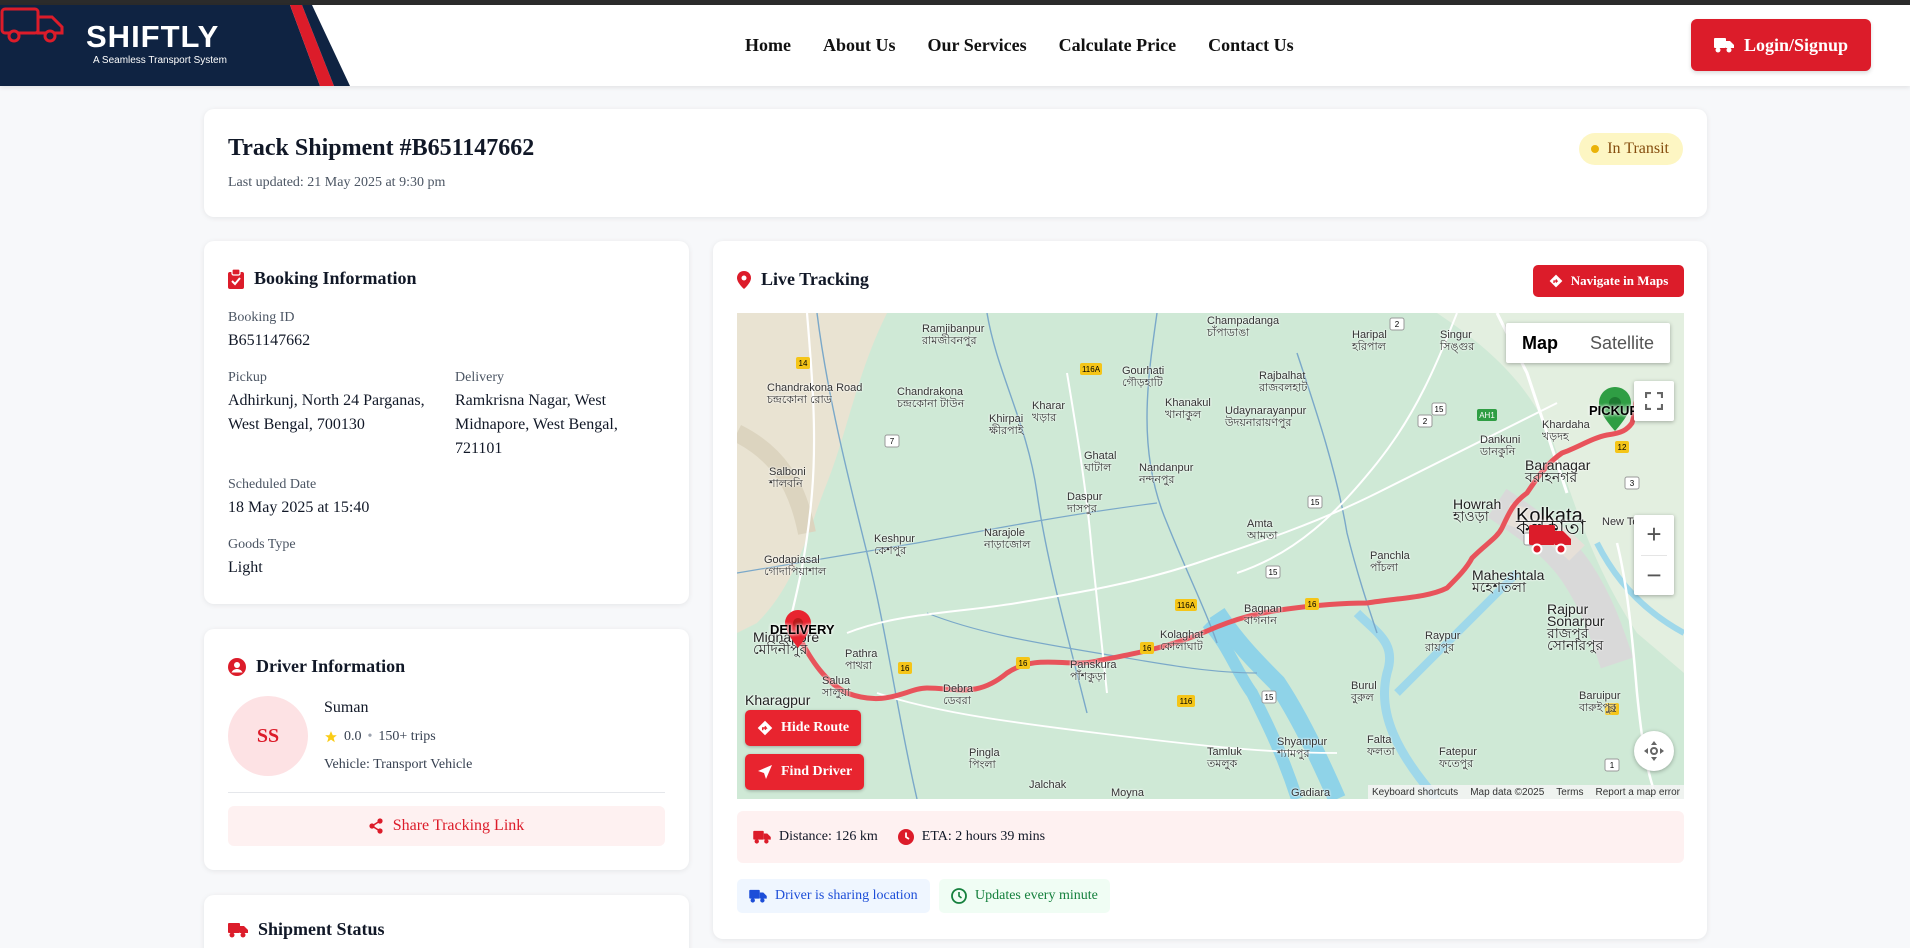  Describe the element at coordinates (353, 736) in the screenshot. I see `driver-rating: 0.0` at that location.